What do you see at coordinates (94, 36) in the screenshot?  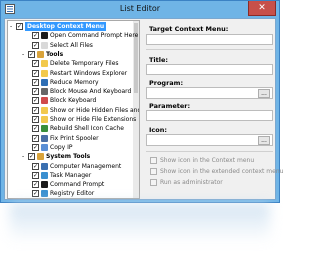 I see `tree-item-label: Open Command Prompt Here` at bounding box center [94, 36].